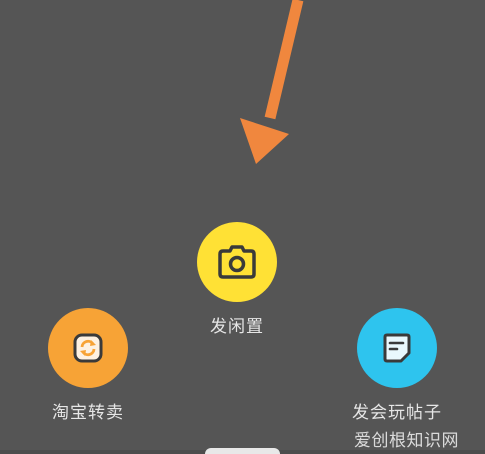 The height and width of the screenshot is (454, 485). I want to click on post-community-button: 发会玩帖子, so click(397, 365).